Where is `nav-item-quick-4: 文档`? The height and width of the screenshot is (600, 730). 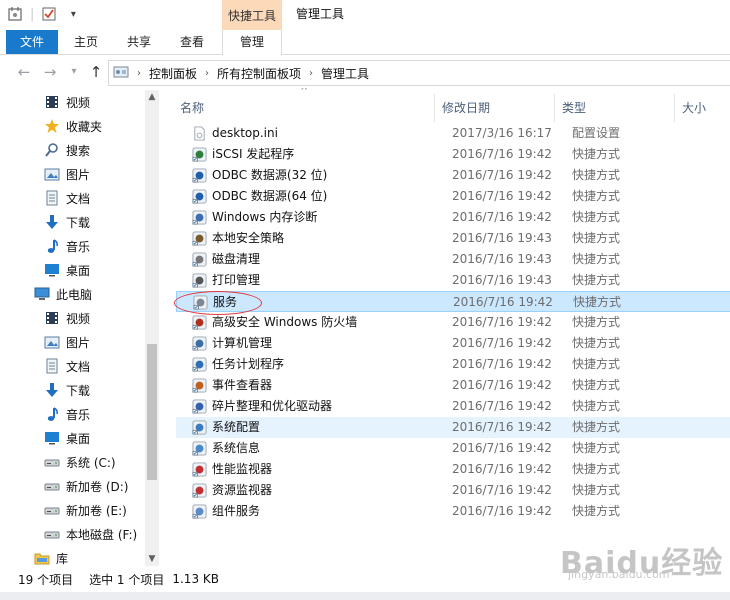 nav-item-quick-4: 文档 is located at coordinates (67, 198).